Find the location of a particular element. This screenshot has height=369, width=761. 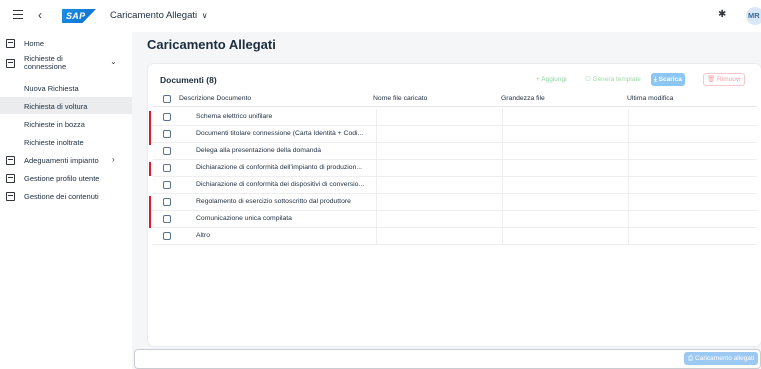

download-button: ⤓ Scarica is located at coordinates (668, 79).